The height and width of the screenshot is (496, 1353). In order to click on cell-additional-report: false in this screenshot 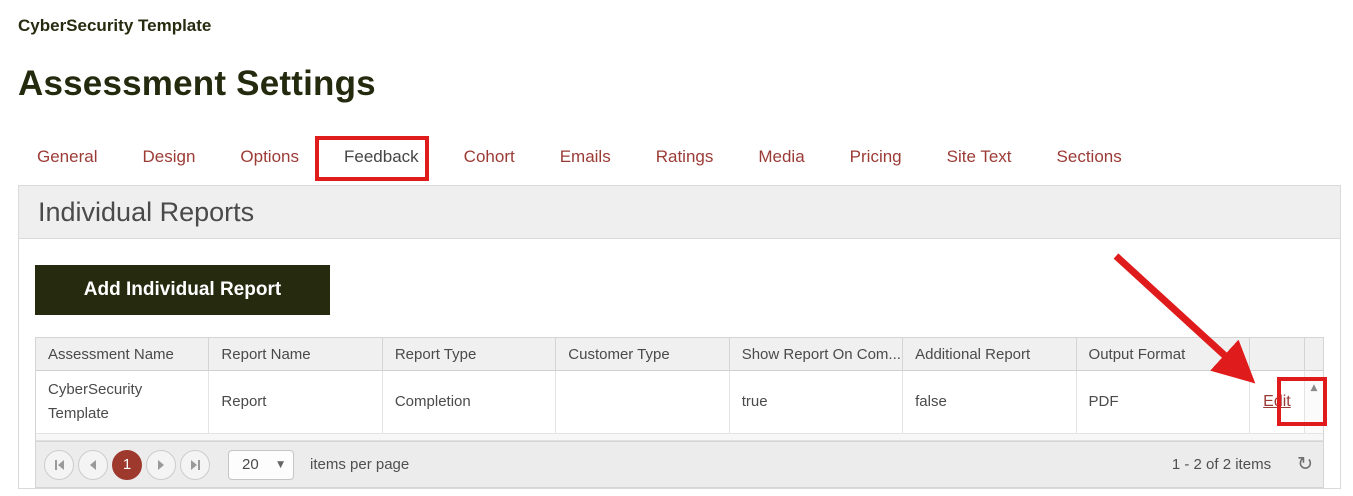, I will do `click(990, 402)`.